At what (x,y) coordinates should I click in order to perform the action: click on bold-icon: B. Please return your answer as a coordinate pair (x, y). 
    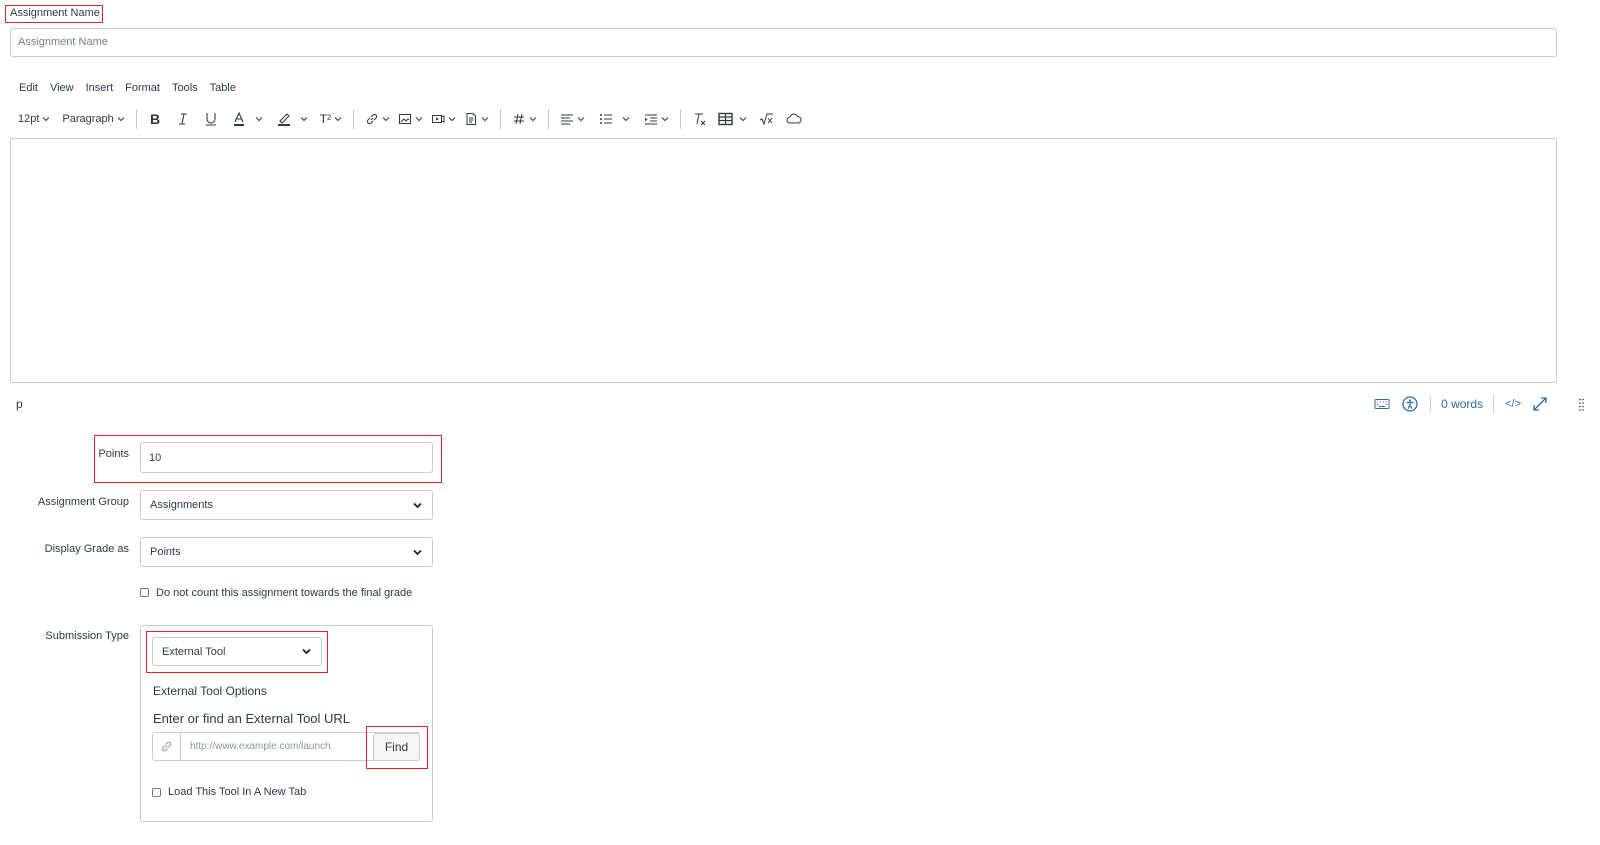
    Looking at the image, I should click on (155, 119).